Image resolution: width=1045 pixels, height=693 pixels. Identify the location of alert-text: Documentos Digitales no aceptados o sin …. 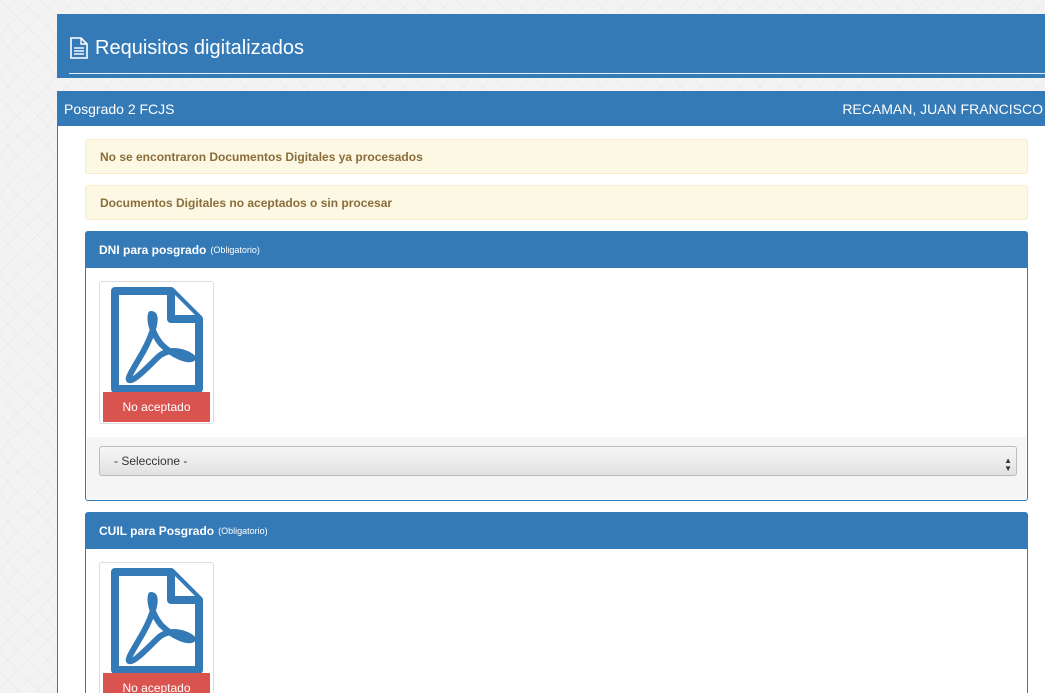
(246, 202).